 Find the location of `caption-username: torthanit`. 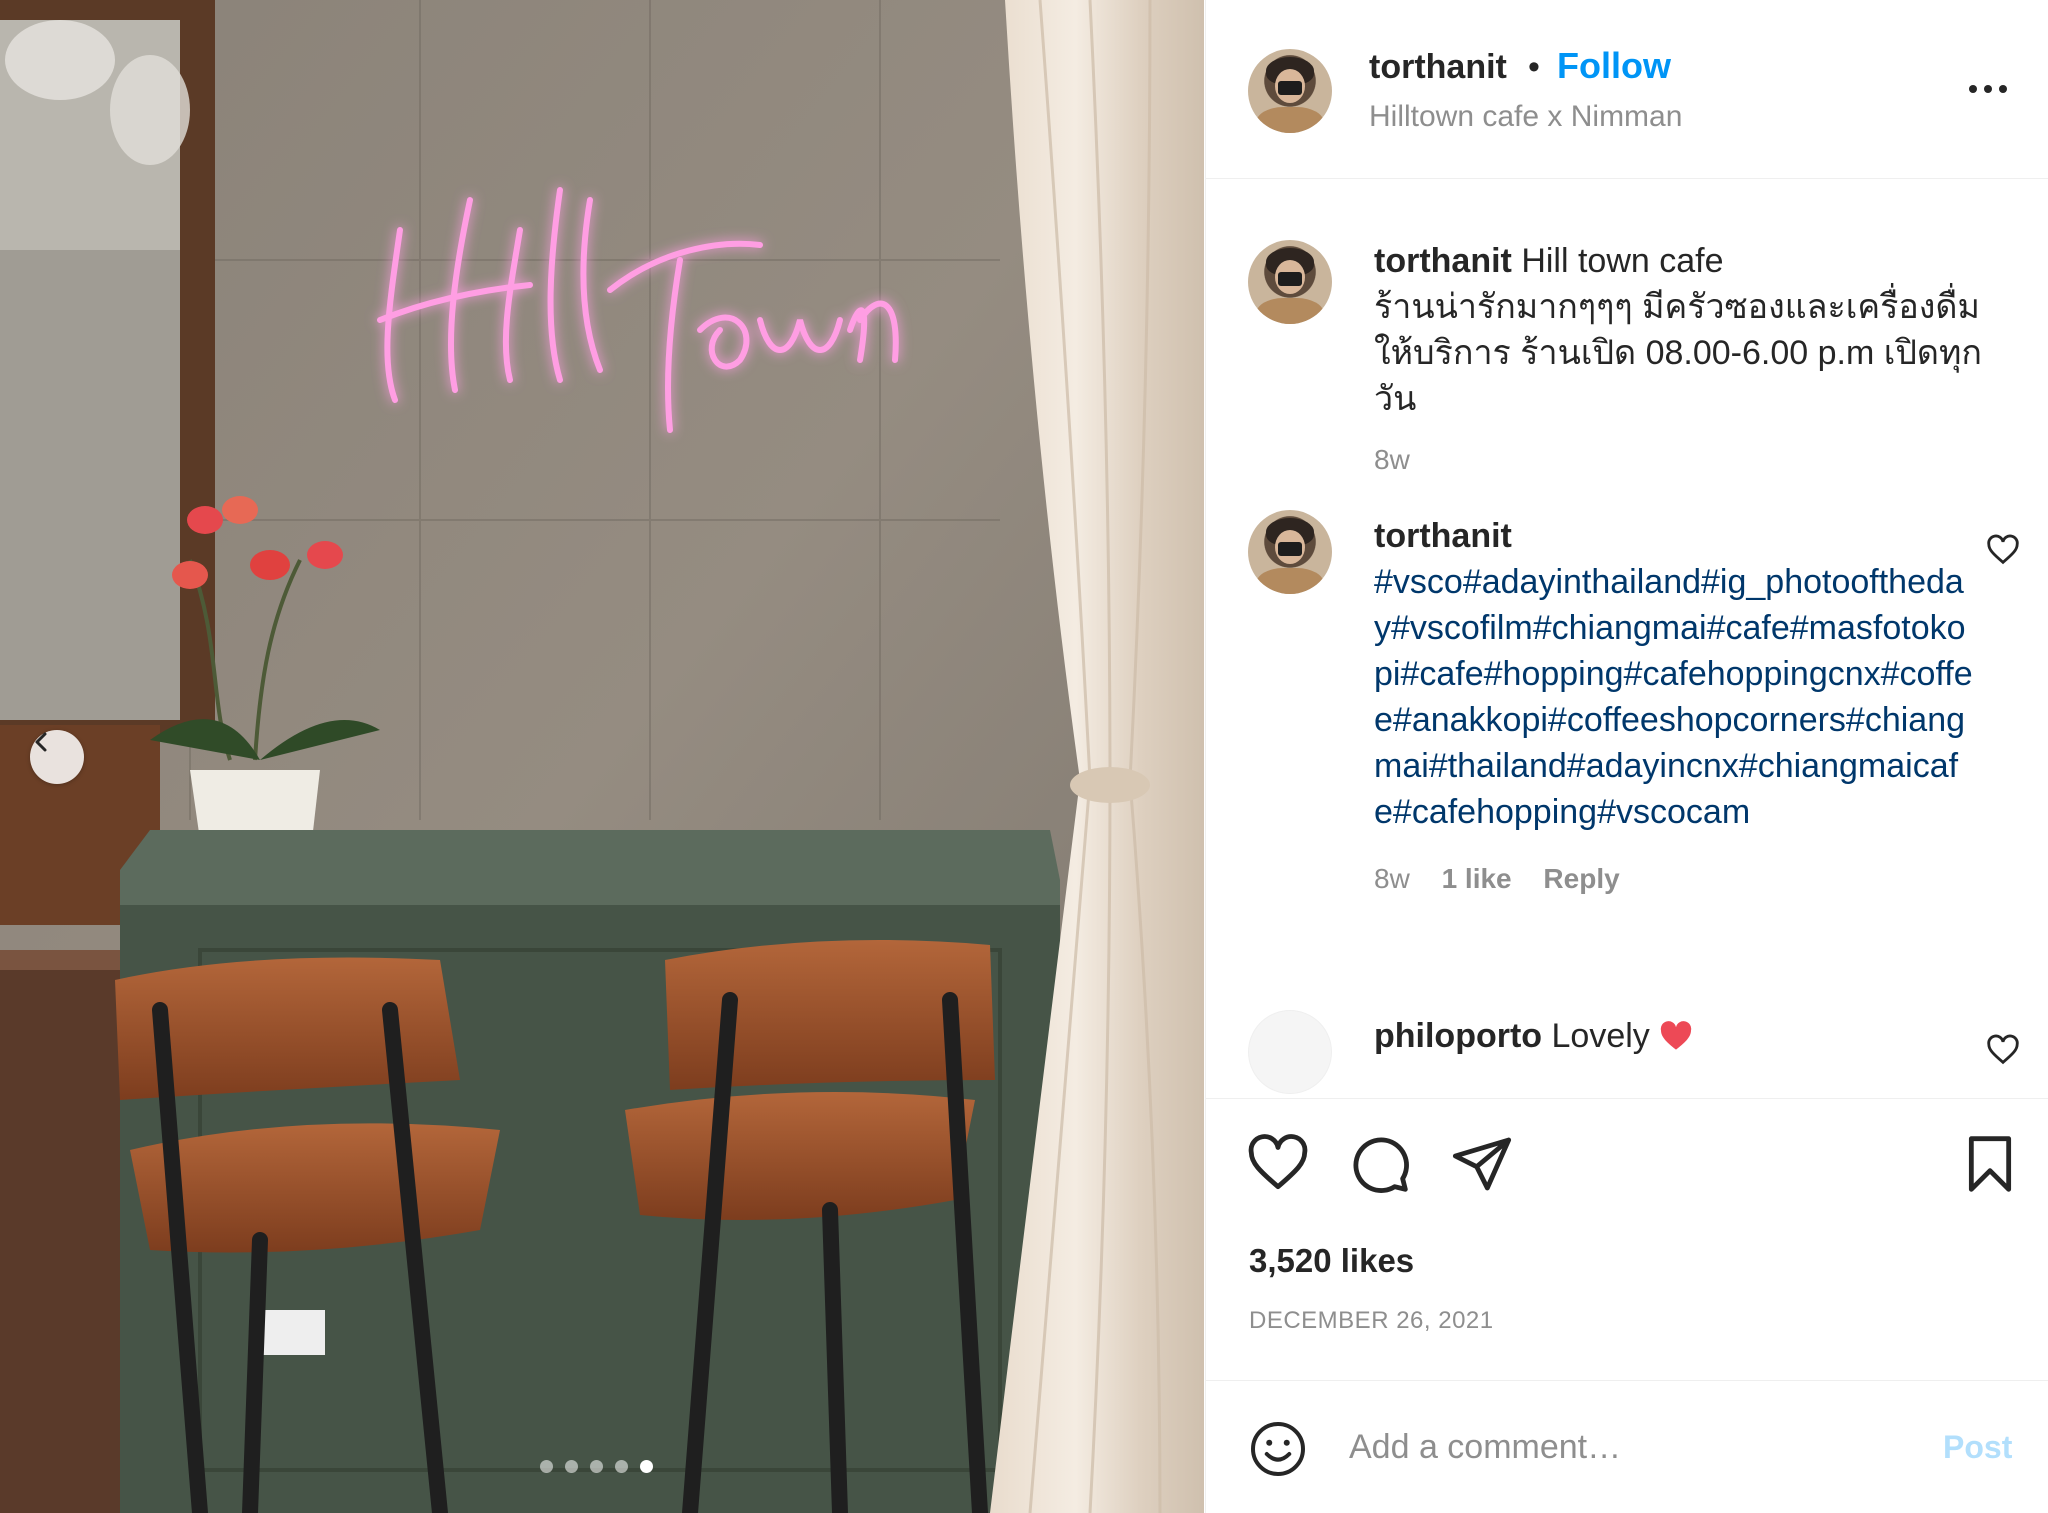

caption-username: torthanit is located at coordinates (1443, 261).